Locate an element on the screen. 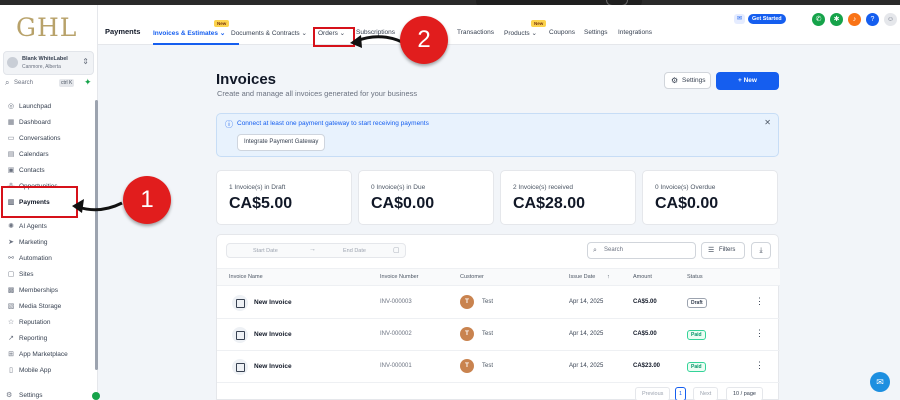 The image size is (900, 400). bell-icon: ♪ is located at coordinates (854, 19).